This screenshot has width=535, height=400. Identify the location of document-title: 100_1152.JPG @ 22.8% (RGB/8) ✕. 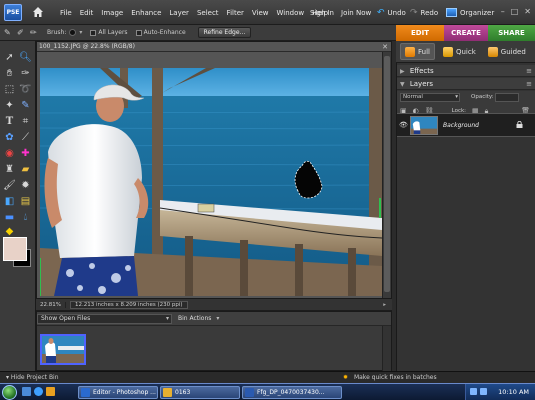
(214, 47).